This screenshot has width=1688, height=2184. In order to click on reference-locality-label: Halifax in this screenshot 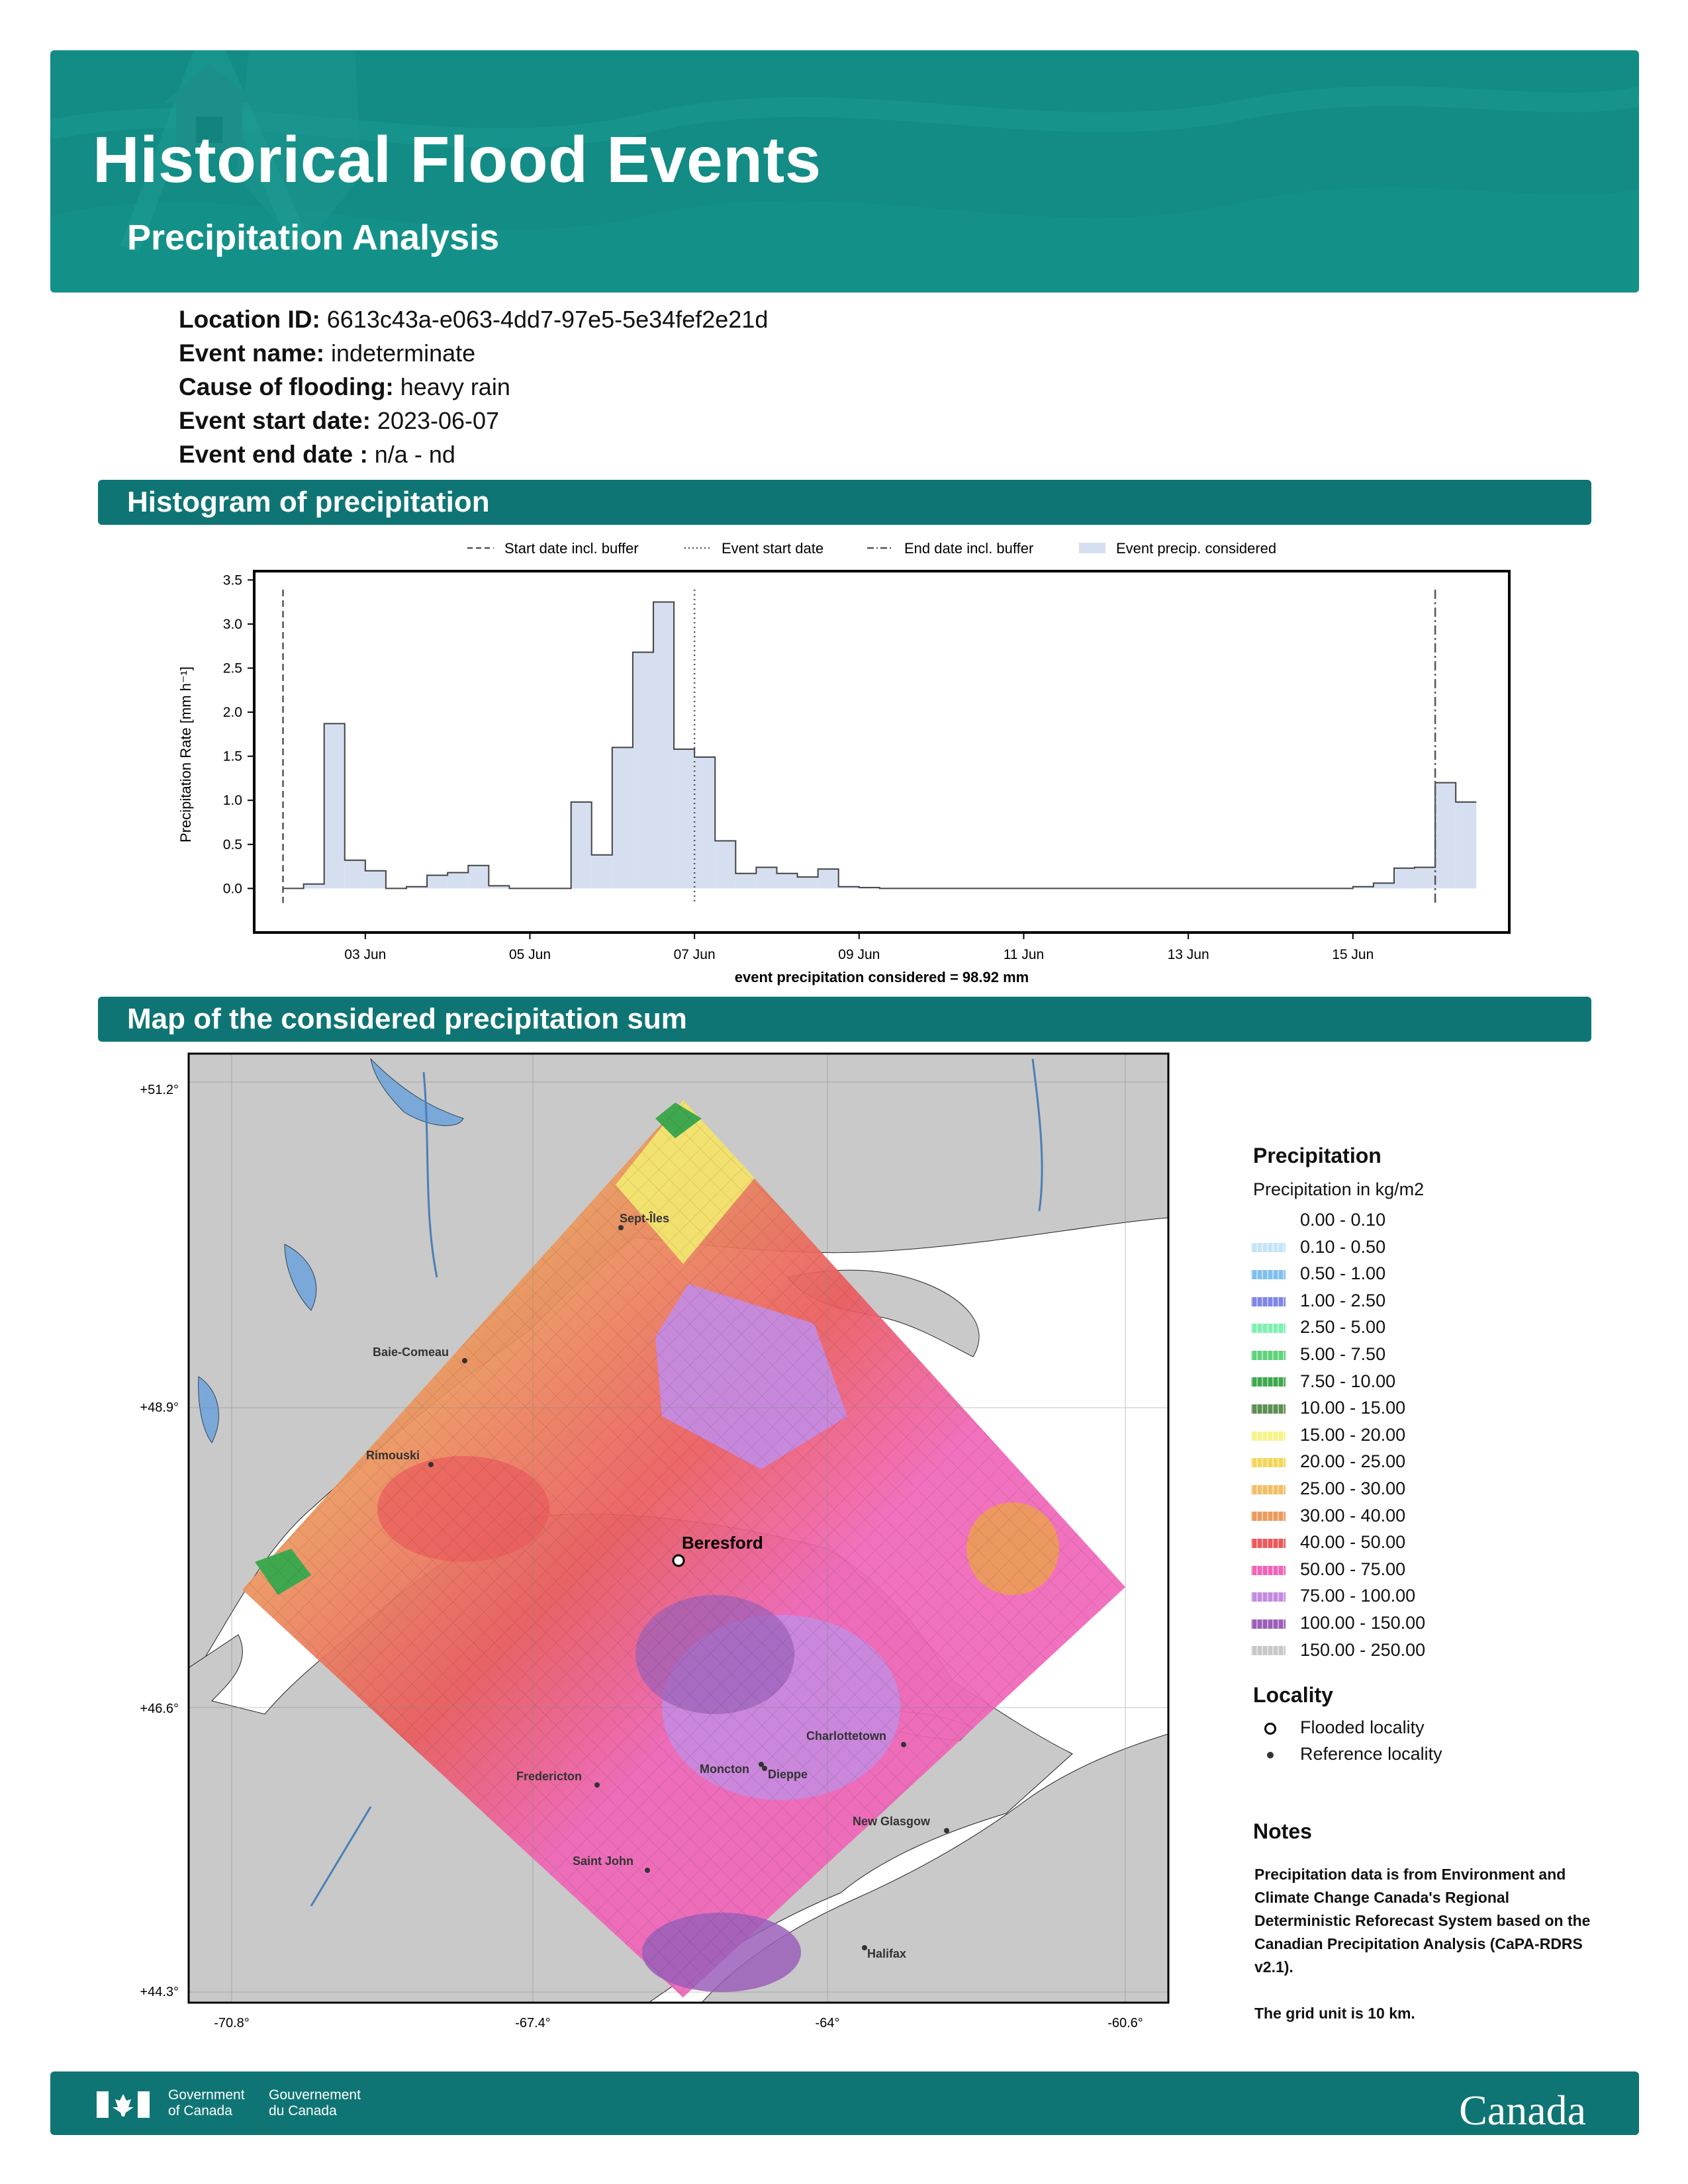, I will do `click(886, 1954)`.